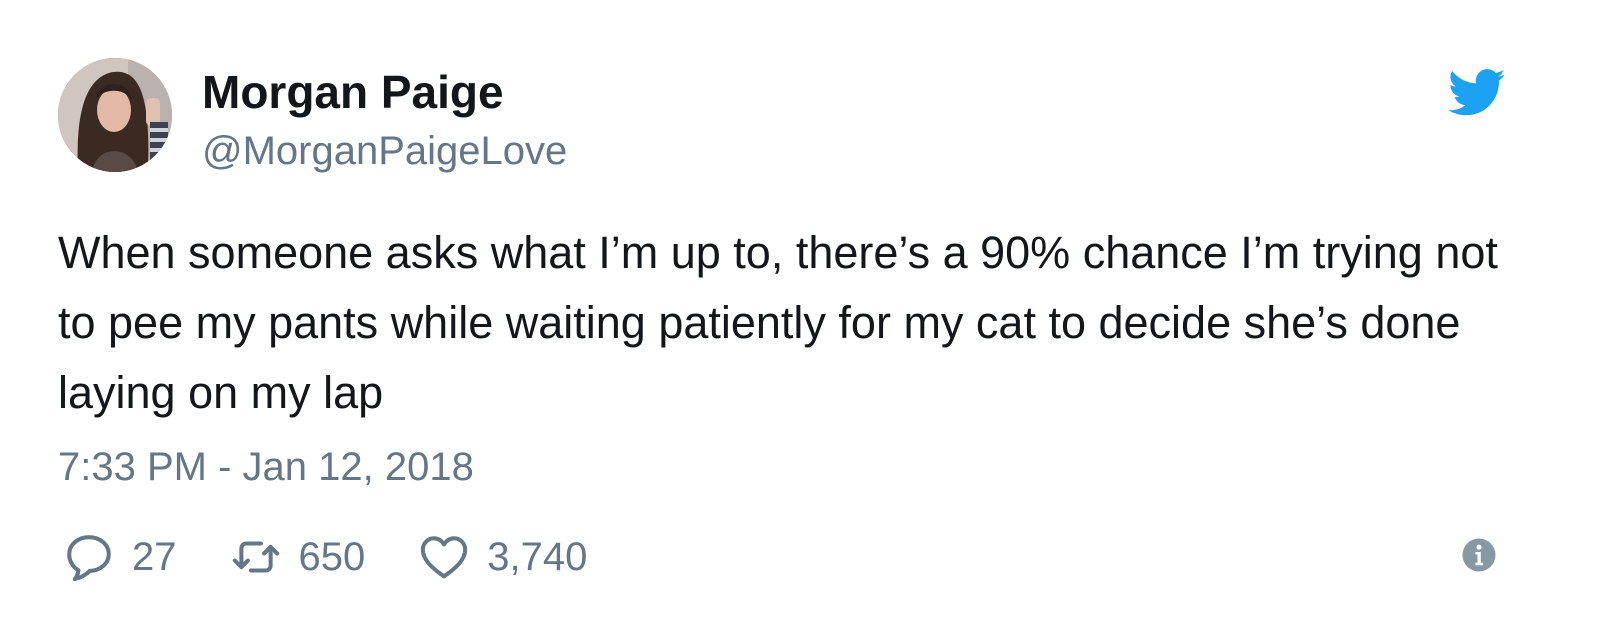 The width and height of the screenshot is (1600, 633). I want to click on action-bar: 27 650 3,740, so click(350, 557).